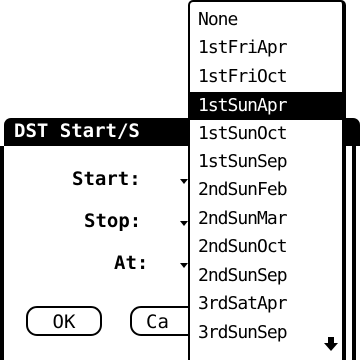 This screenshot has width=360, height=360. Describe the element at coordinates (77, 131) in the screenshot. I see `dialog-title: DST Start/S` at that location.